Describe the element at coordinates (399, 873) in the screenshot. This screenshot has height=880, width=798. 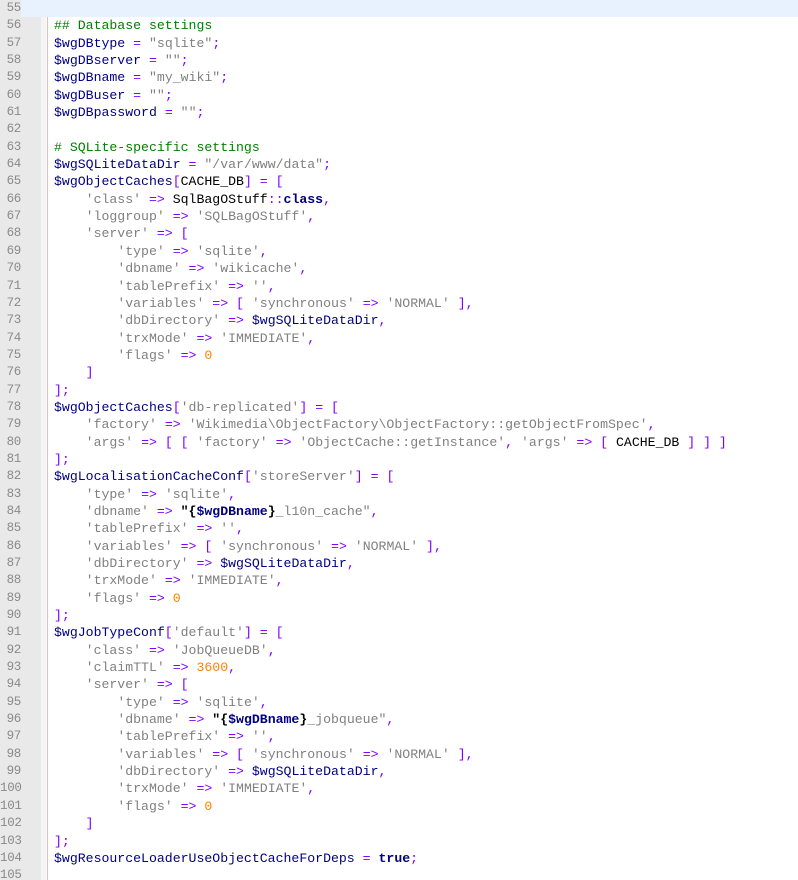
I see `code-line: 105` at that location.